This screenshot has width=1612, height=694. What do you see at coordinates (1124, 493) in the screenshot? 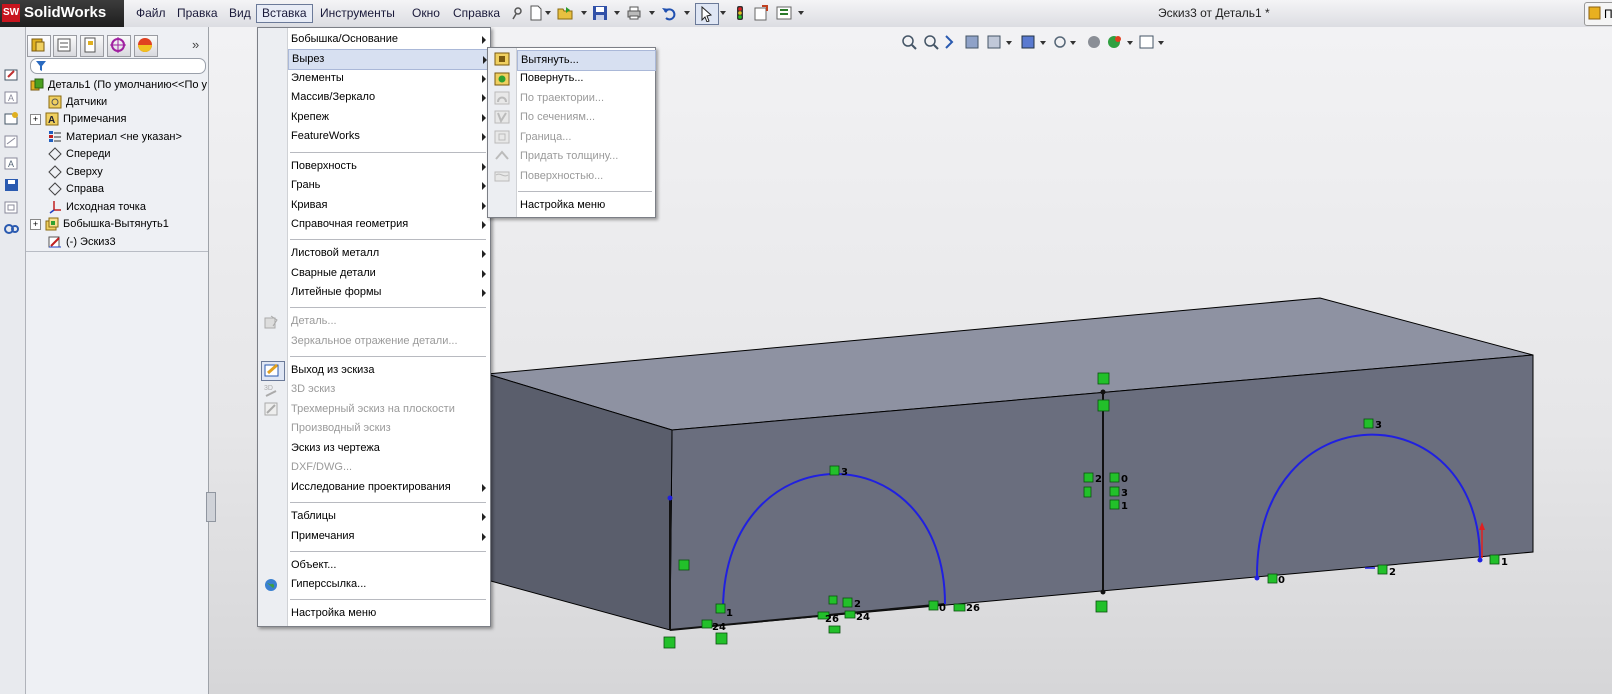
I see `relation-label: 3` at bounding box center [1124, 493].